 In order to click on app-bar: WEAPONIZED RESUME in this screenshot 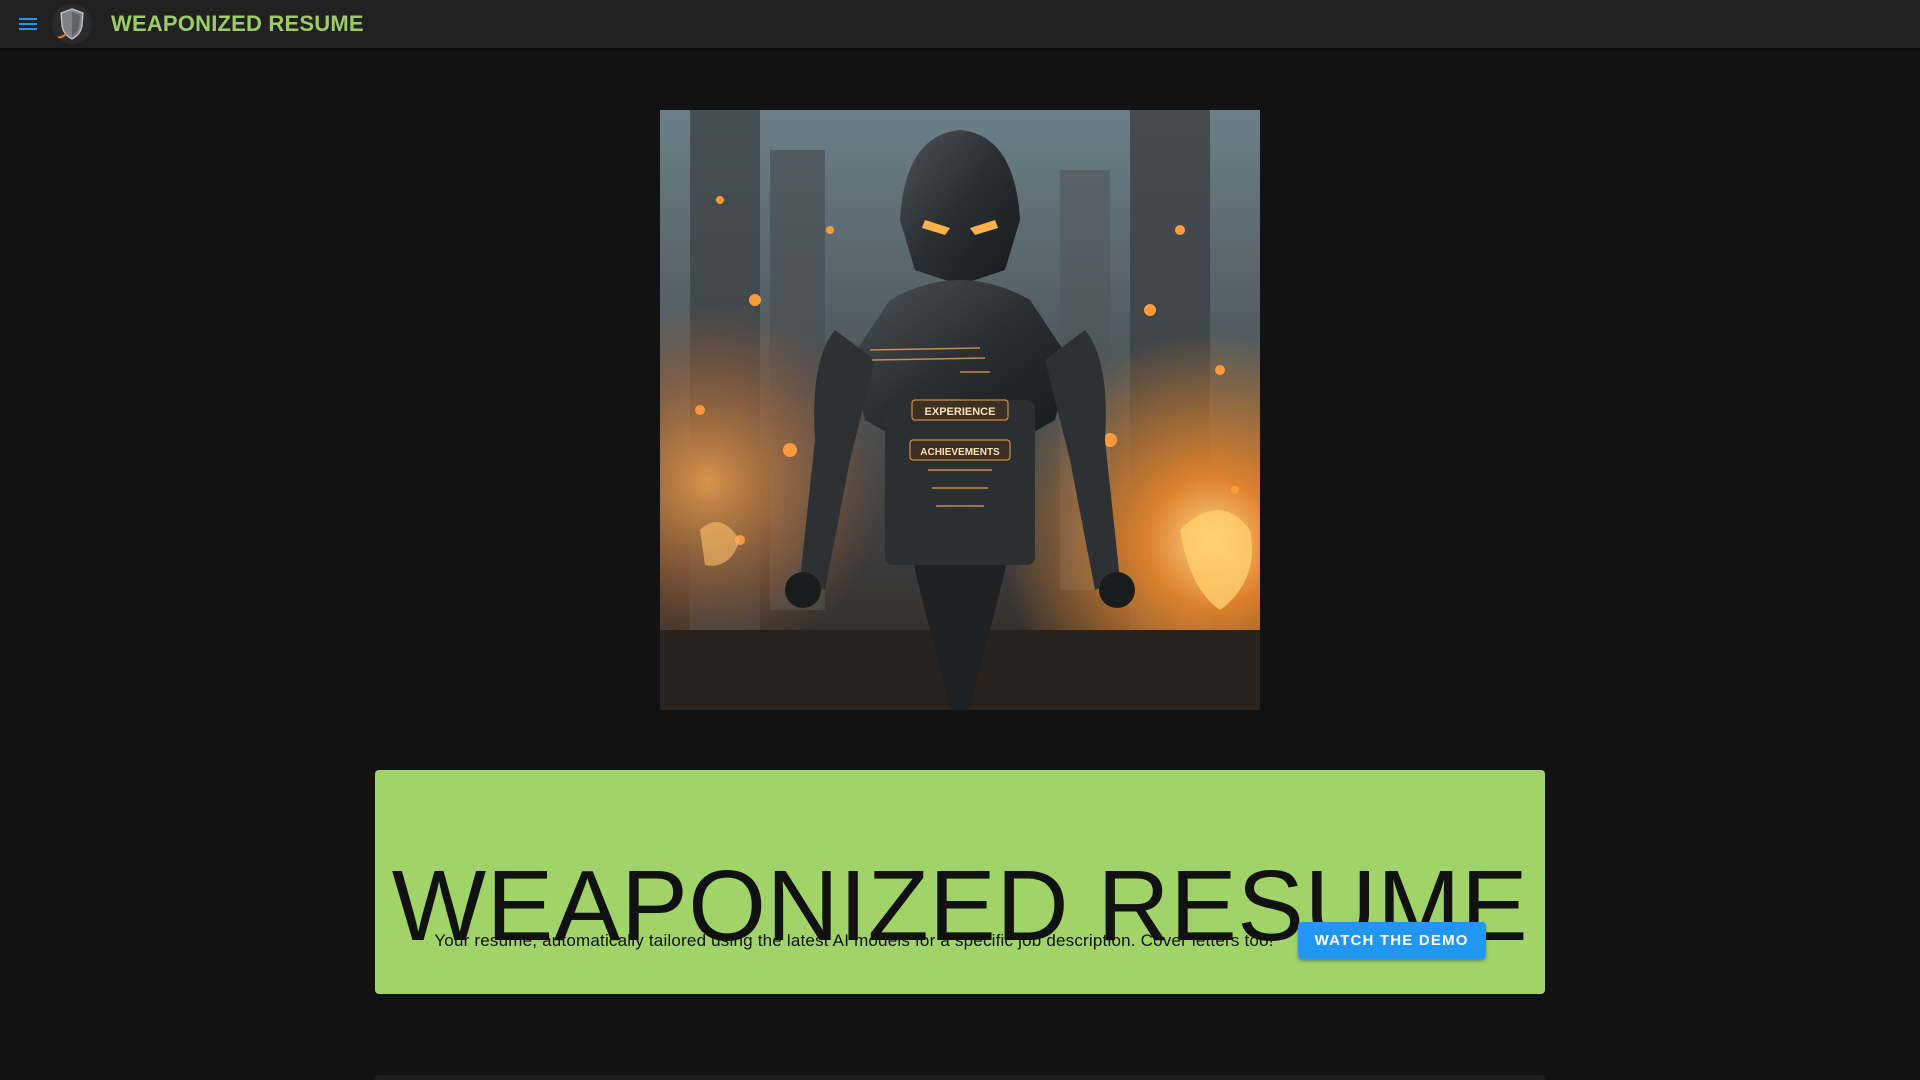, I will do `click(960, 24)`.